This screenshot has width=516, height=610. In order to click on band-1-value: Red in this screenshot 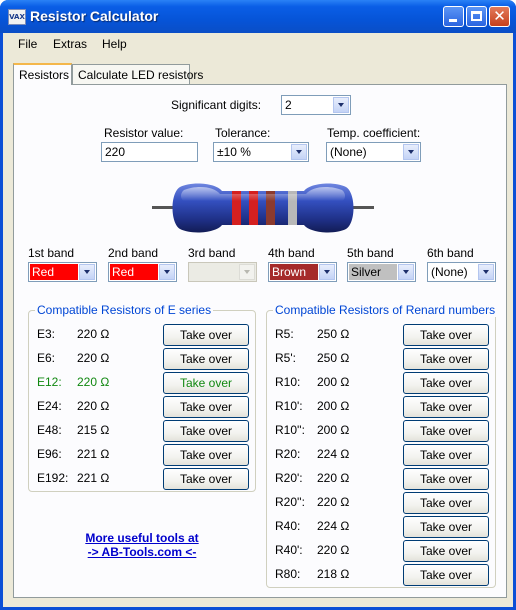, I will do `click(43, 272)`.